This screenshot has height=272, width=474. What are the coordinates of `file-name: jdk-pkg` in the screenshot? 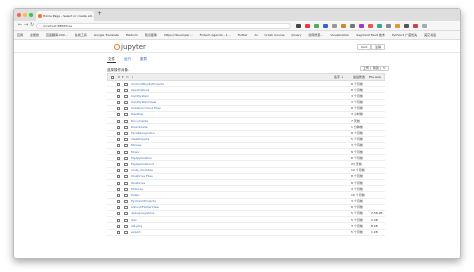 It's located at (136, 226).